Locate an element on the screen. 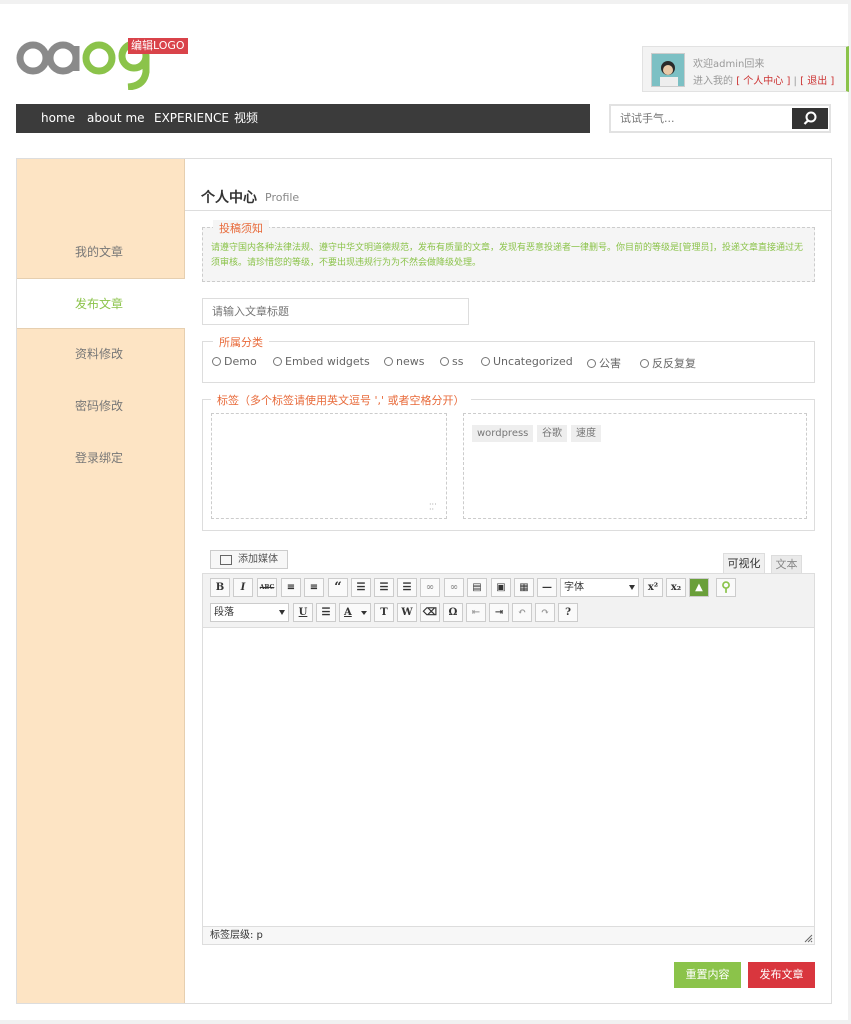 The height and width of the screenshot is (1024, 851). tags-textarea: ··· ·· is located at coordinates (329, 466).